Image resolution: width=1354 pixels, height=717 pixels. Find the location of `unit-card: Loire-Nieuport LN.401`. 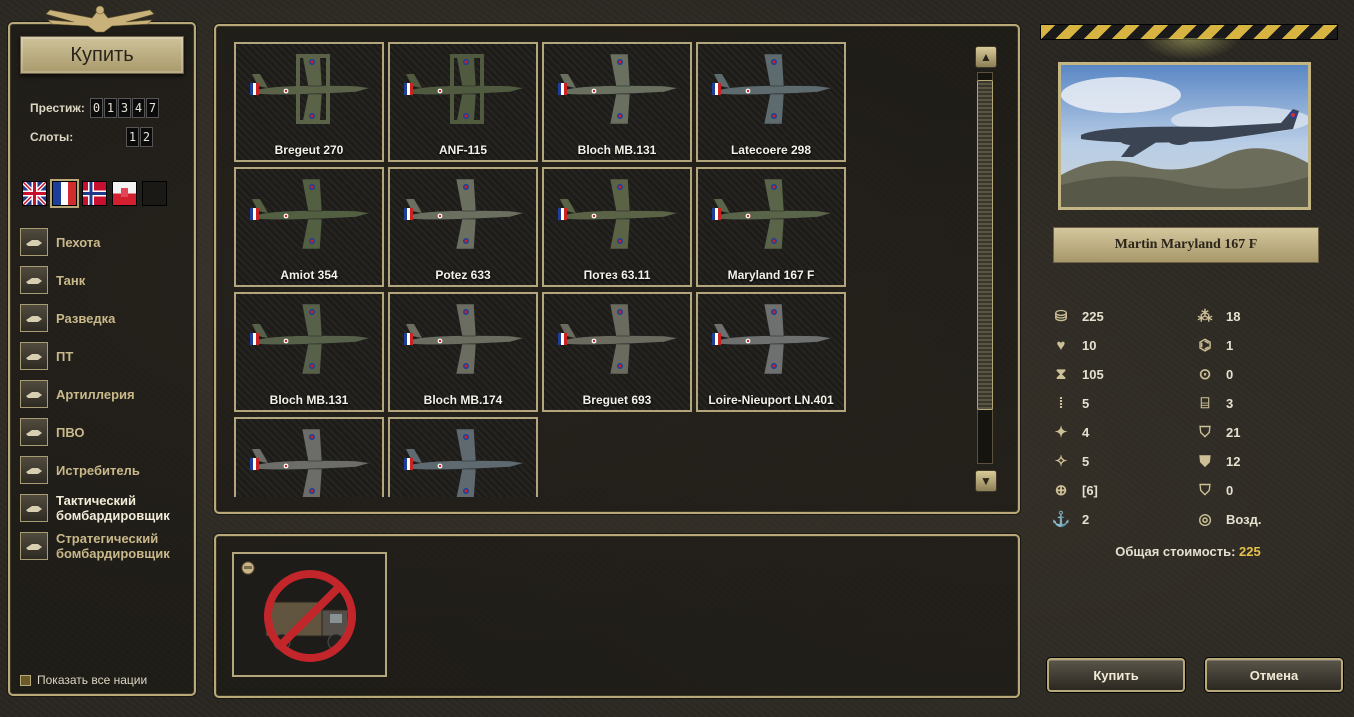

unit-card: Loire-Nieuport LN.401 is located at coordinates (771, 352).